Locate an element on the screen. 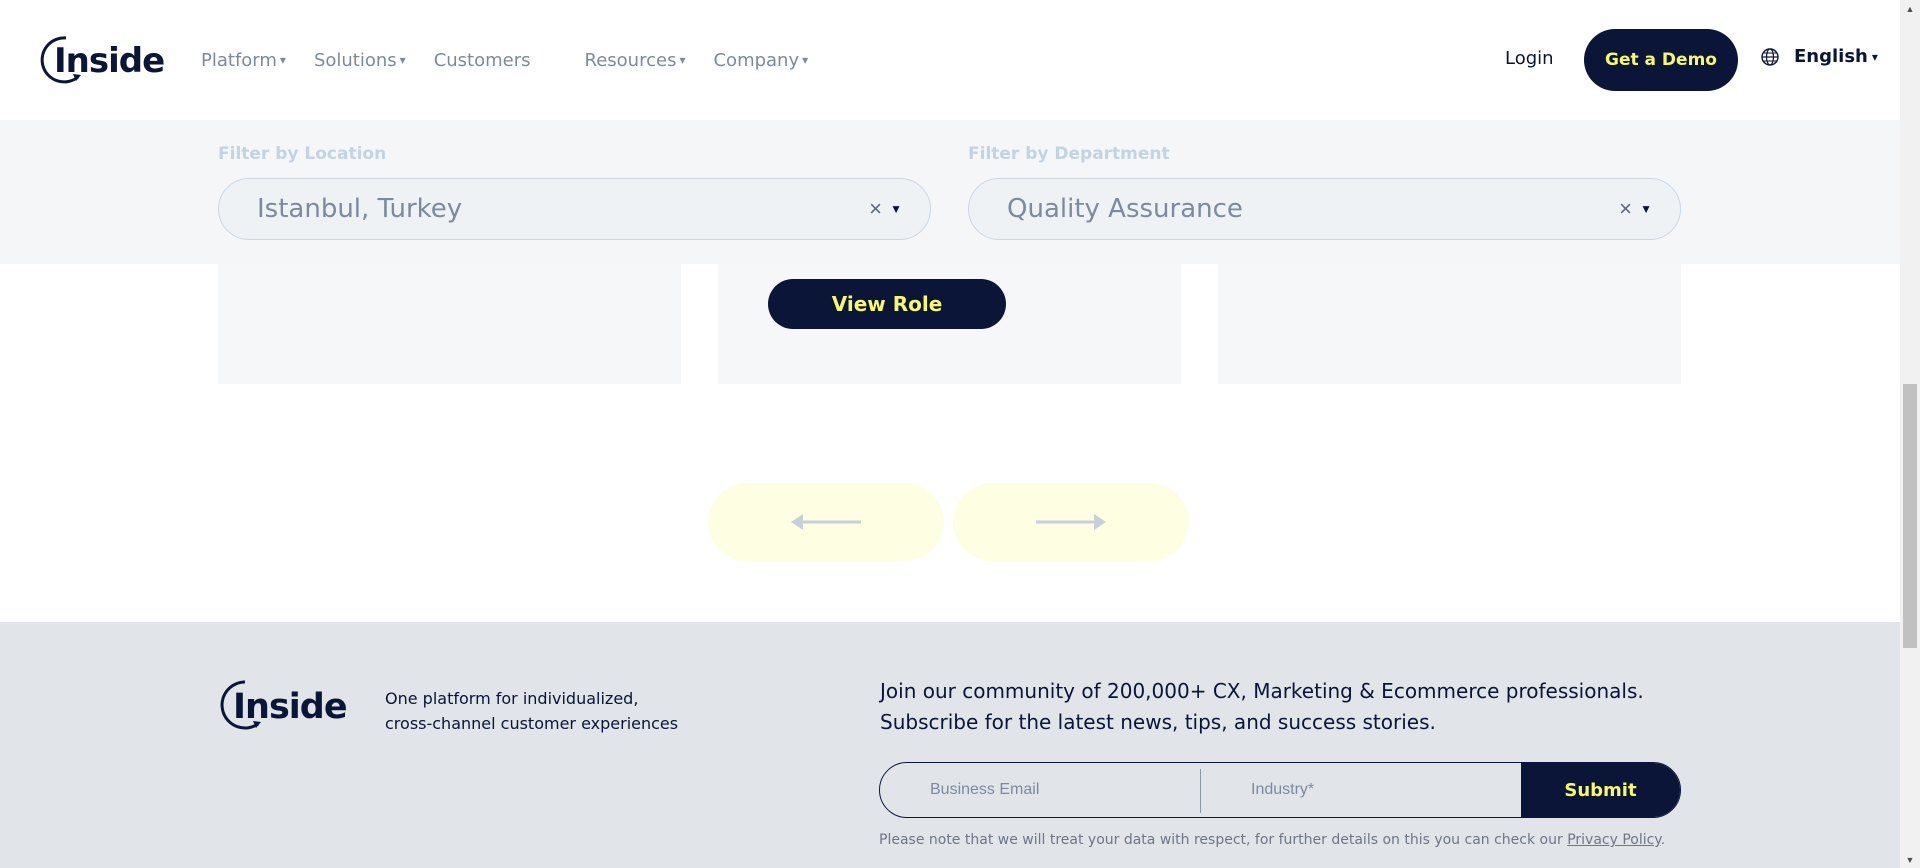 The image size is (1920, 868). scroll-down-icon: ▼ is located at coordinates (1910, 859).